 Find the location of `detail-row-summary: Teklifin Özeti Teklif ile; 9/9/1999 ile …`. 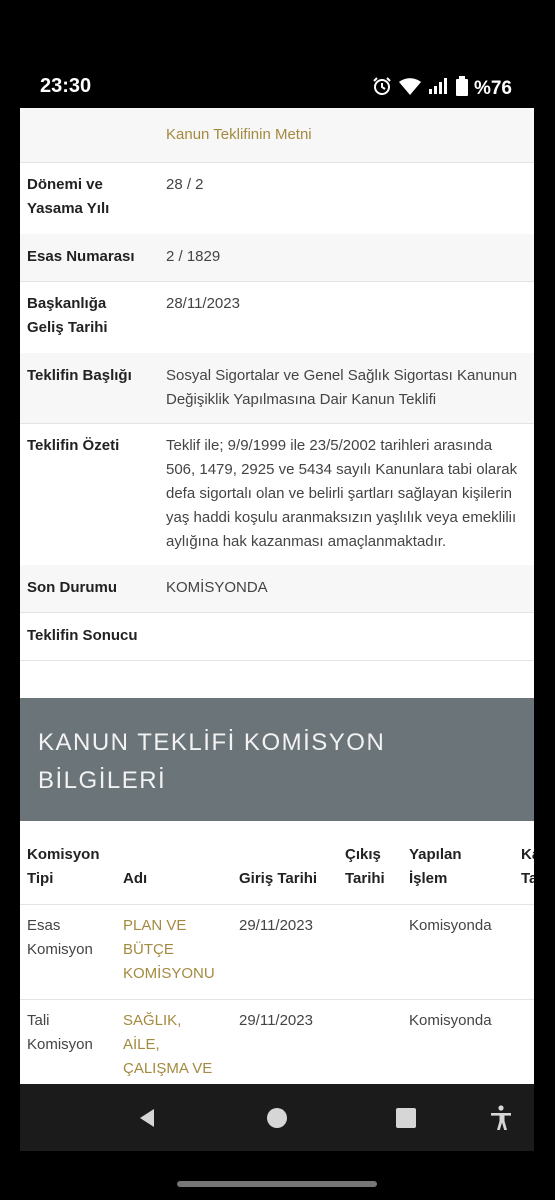

detail-row-summary: Teklifin Özeti Teklif ile; 9/9/1999 ile … is located at coordinates (277, 494).